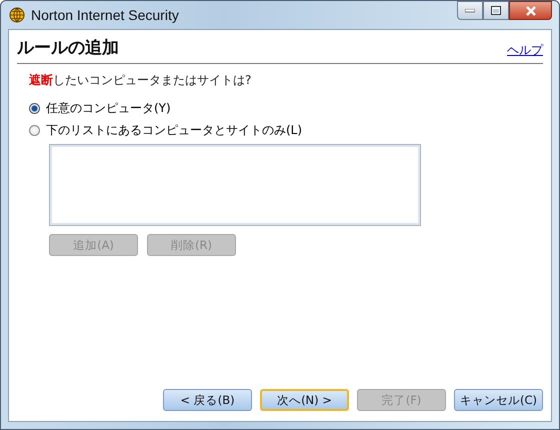 The image size is (560, 430). I want to click on close-button, so click(530, 10).